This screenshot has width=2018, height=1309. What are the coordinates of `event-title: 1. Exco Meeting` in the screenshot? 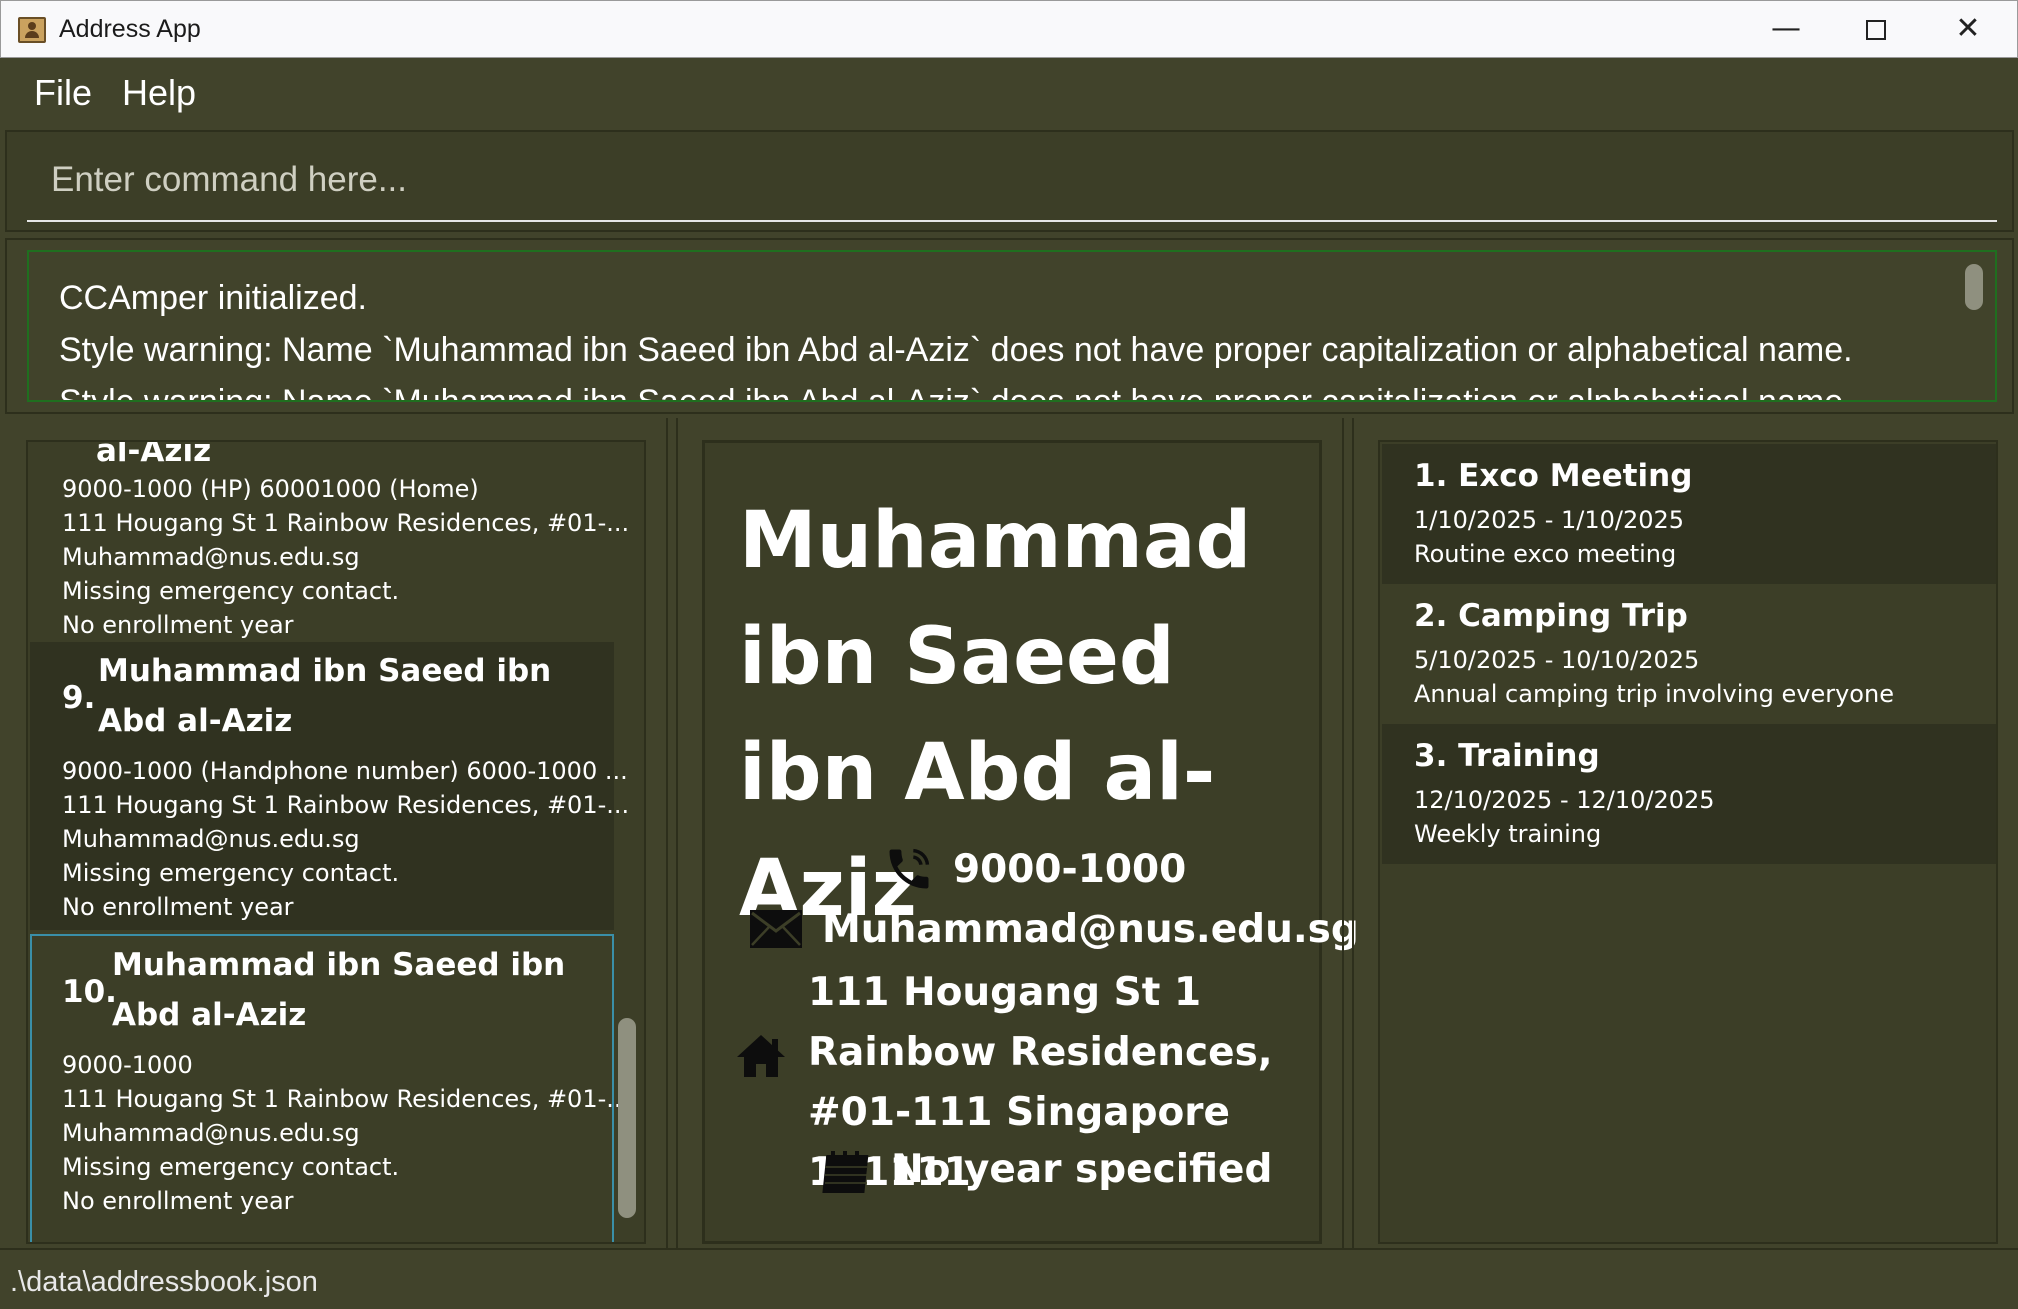 It's located at (1553, 476).